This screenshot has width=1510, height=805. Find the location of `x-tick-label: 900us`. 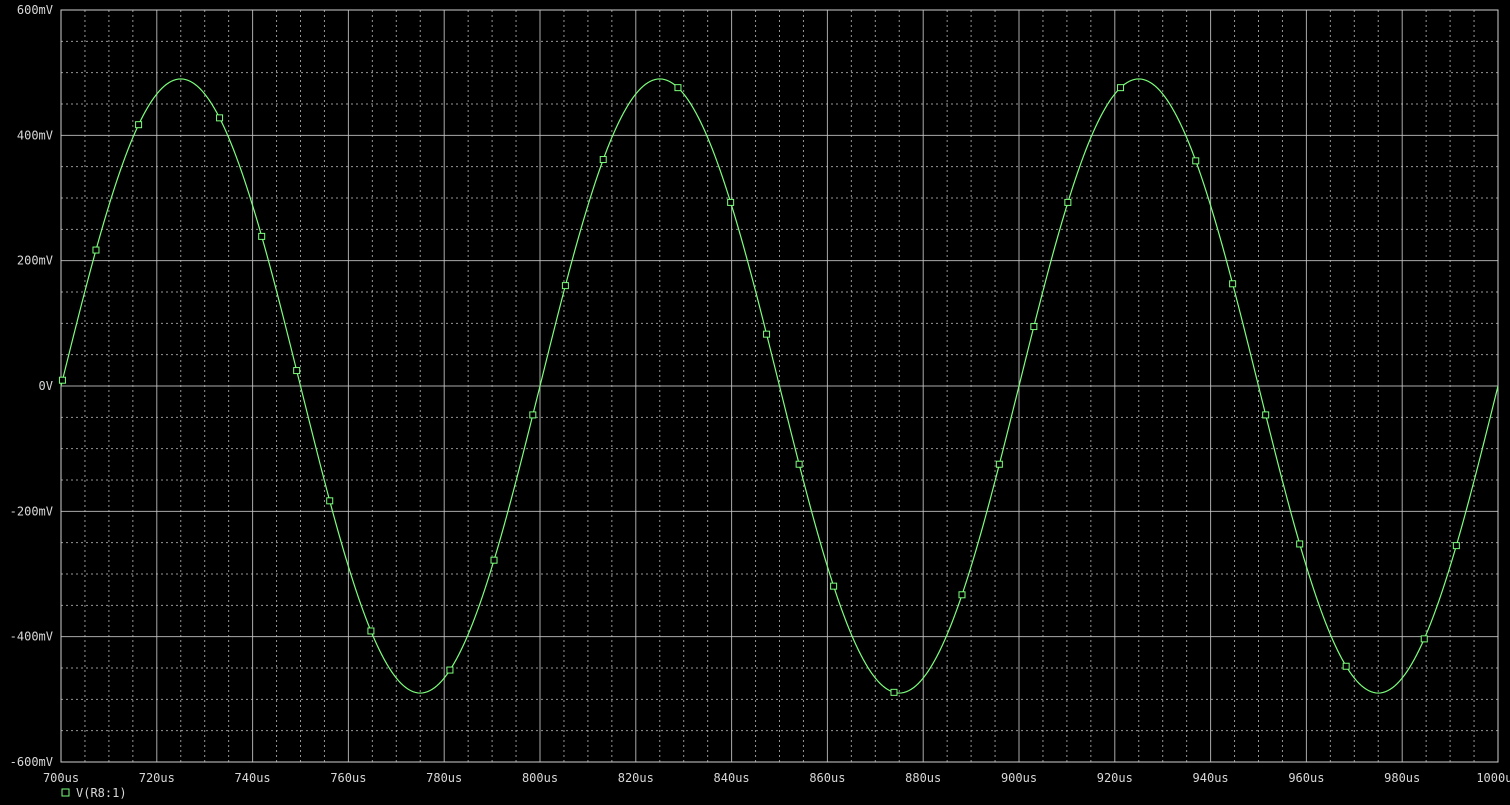

x-tick-label: 900us is located at coordinates (1019, 778).